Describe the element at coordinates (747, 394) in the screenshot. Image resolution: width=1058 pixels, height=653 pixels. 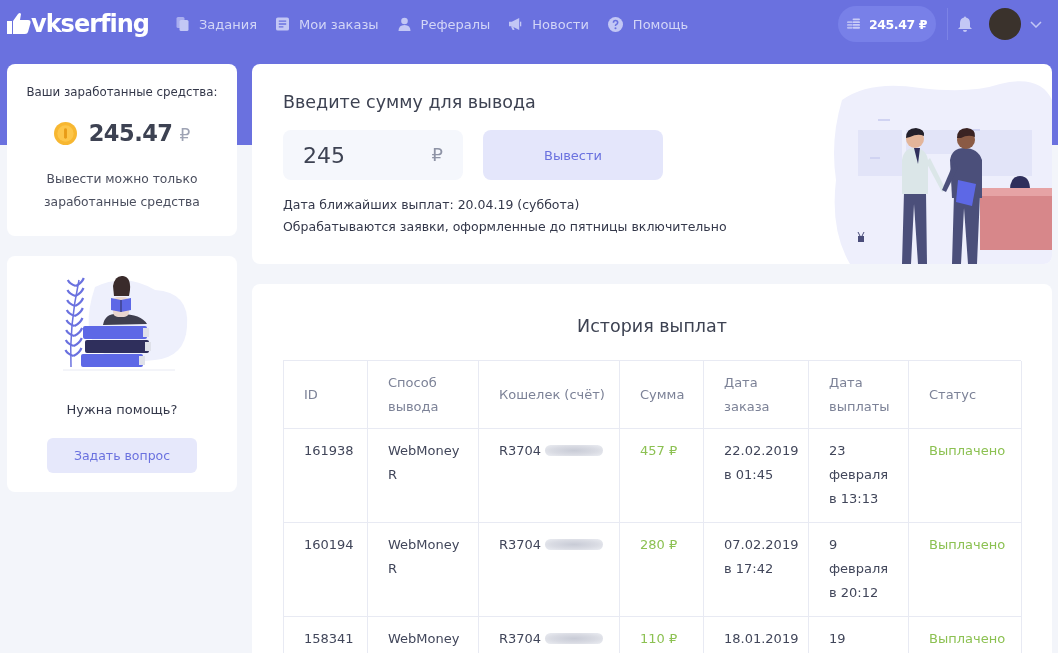
I see `column-header: Дата заказа` at that location.